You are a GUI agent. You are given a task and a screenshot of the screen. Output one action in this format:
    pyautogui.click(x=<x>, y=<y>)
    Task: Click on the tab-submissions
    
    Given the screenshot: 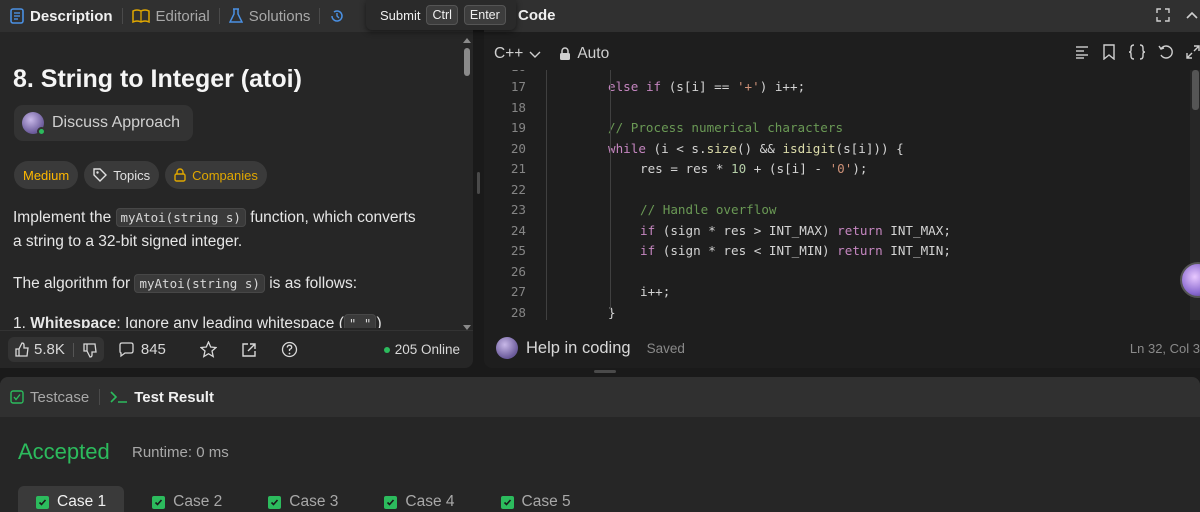 What is the action you would take?
    pyautogui.click(x=337, y=16)
    